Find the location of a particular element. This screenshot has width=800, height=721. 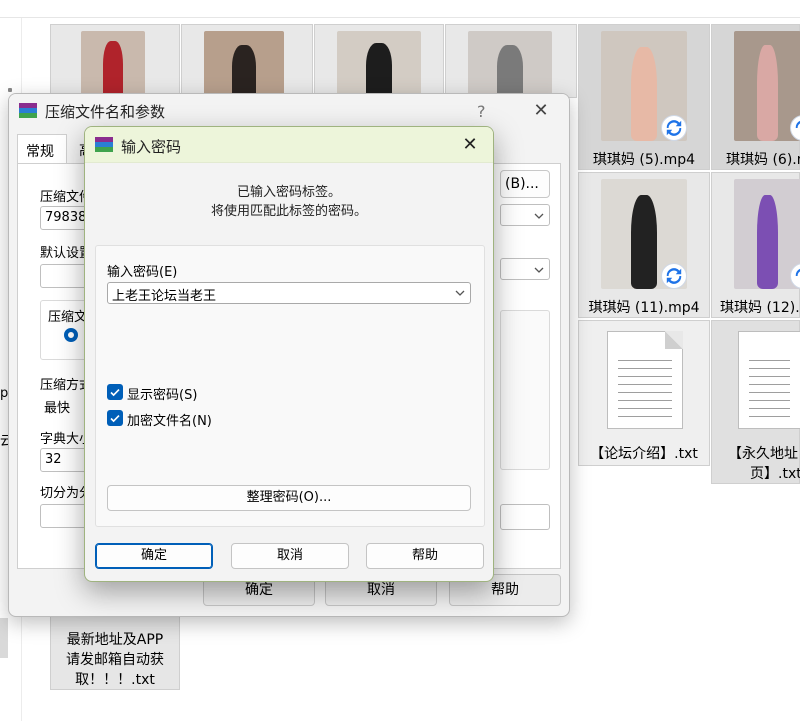

password-input: 上老王论坛当老王 is located at coordinates (289, 293).